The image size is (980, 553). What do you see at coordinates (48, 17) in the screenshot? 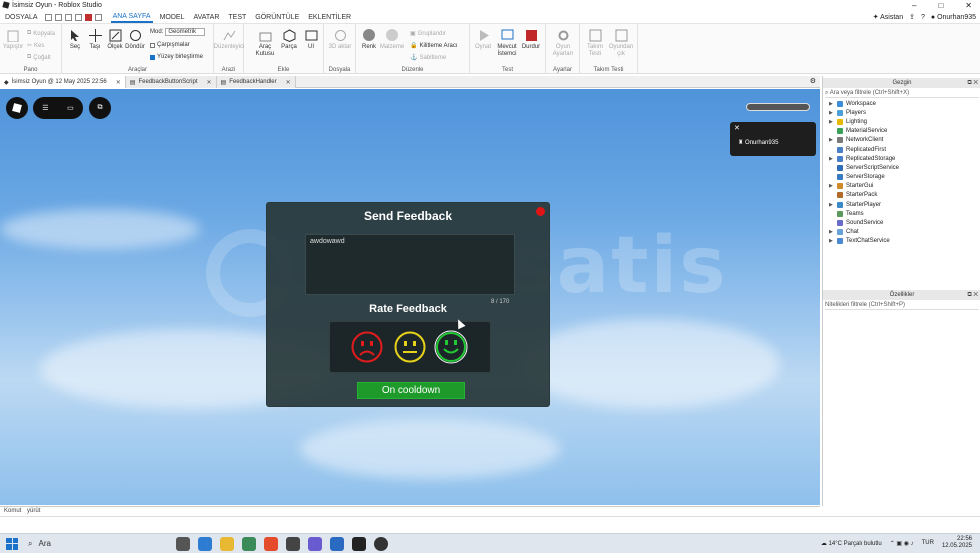
I see `new-file-icon` at bounding box center [48, 17].